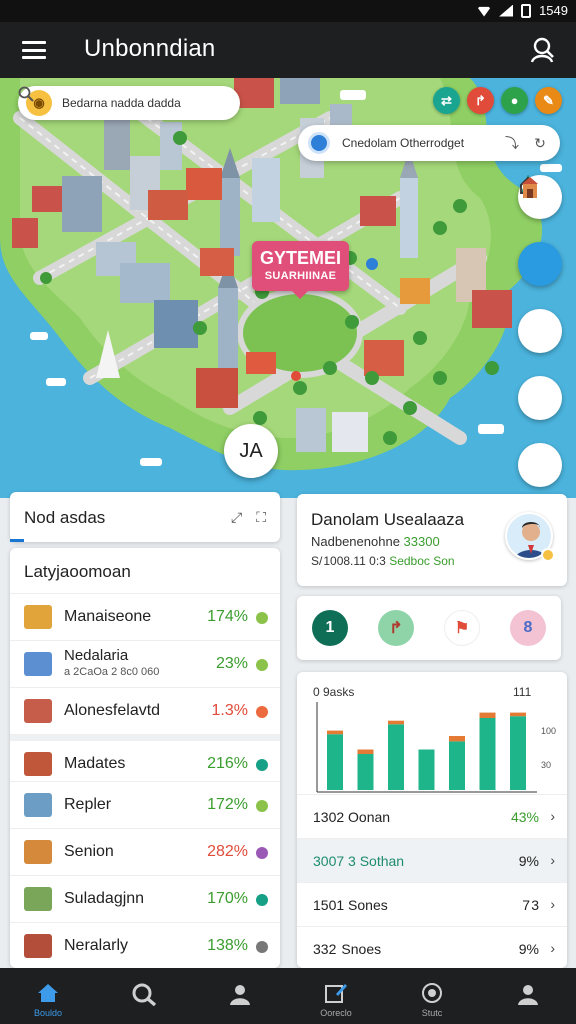  What do you see at coordinates (300, 276) in the screenshot?
I see `map-label-subtitle: SUARHIINAE` at bounding box center [300, 276].